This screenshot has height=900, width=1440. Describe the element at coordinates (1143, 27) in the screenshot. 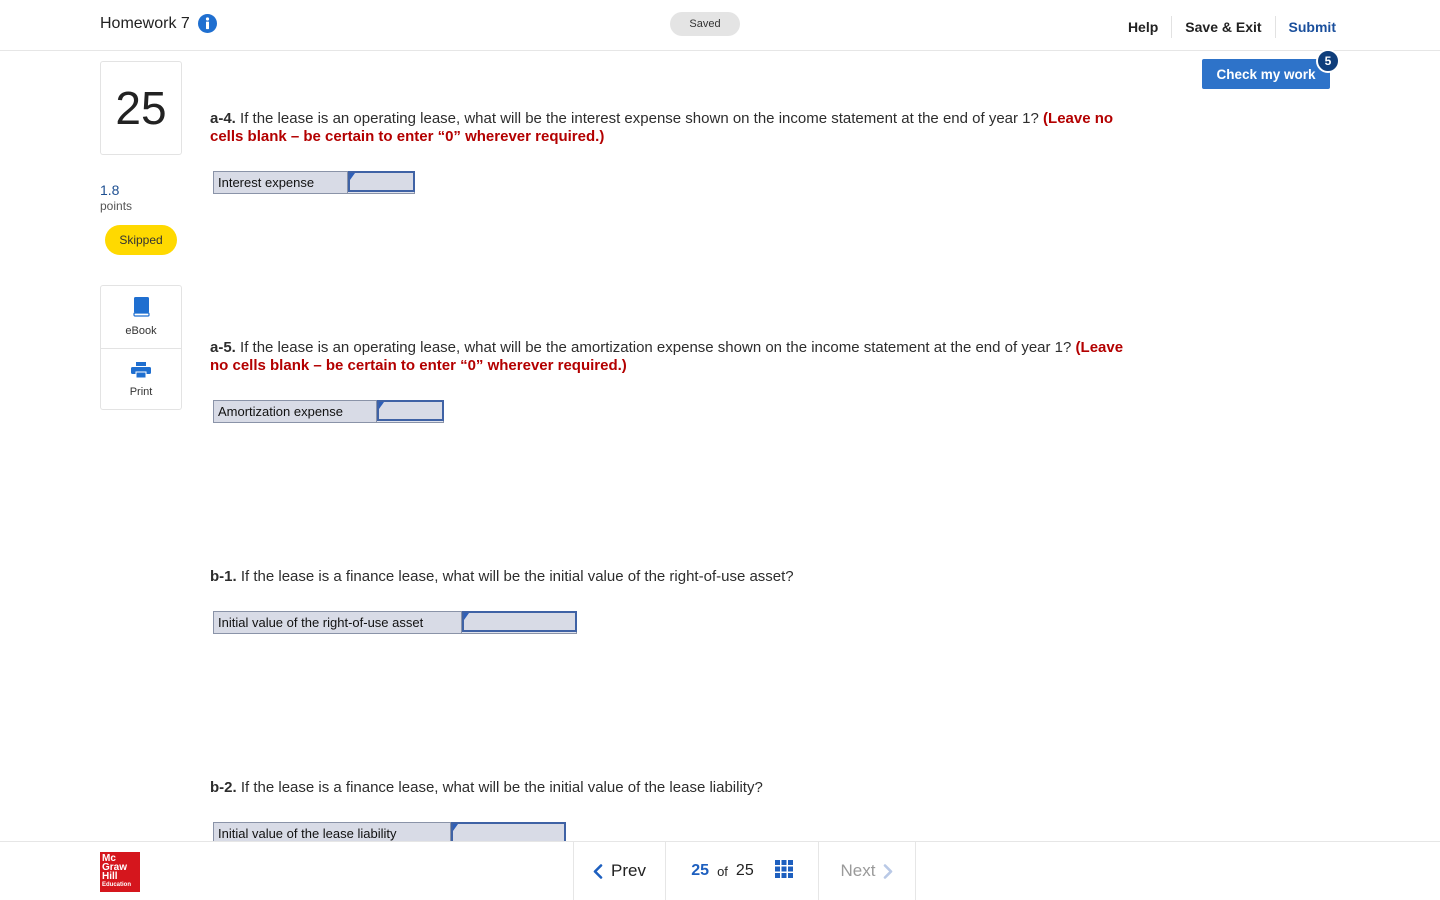

I see `help-link: Help` at that location.